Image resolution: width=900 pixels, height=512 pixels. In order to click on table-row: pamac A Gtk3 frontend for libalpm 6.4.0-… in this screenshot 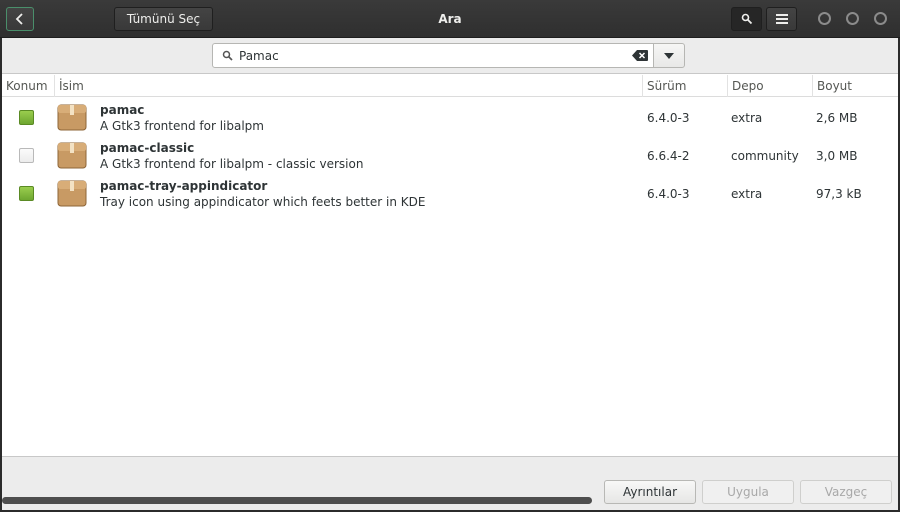, I will do `click(450, 118)`.